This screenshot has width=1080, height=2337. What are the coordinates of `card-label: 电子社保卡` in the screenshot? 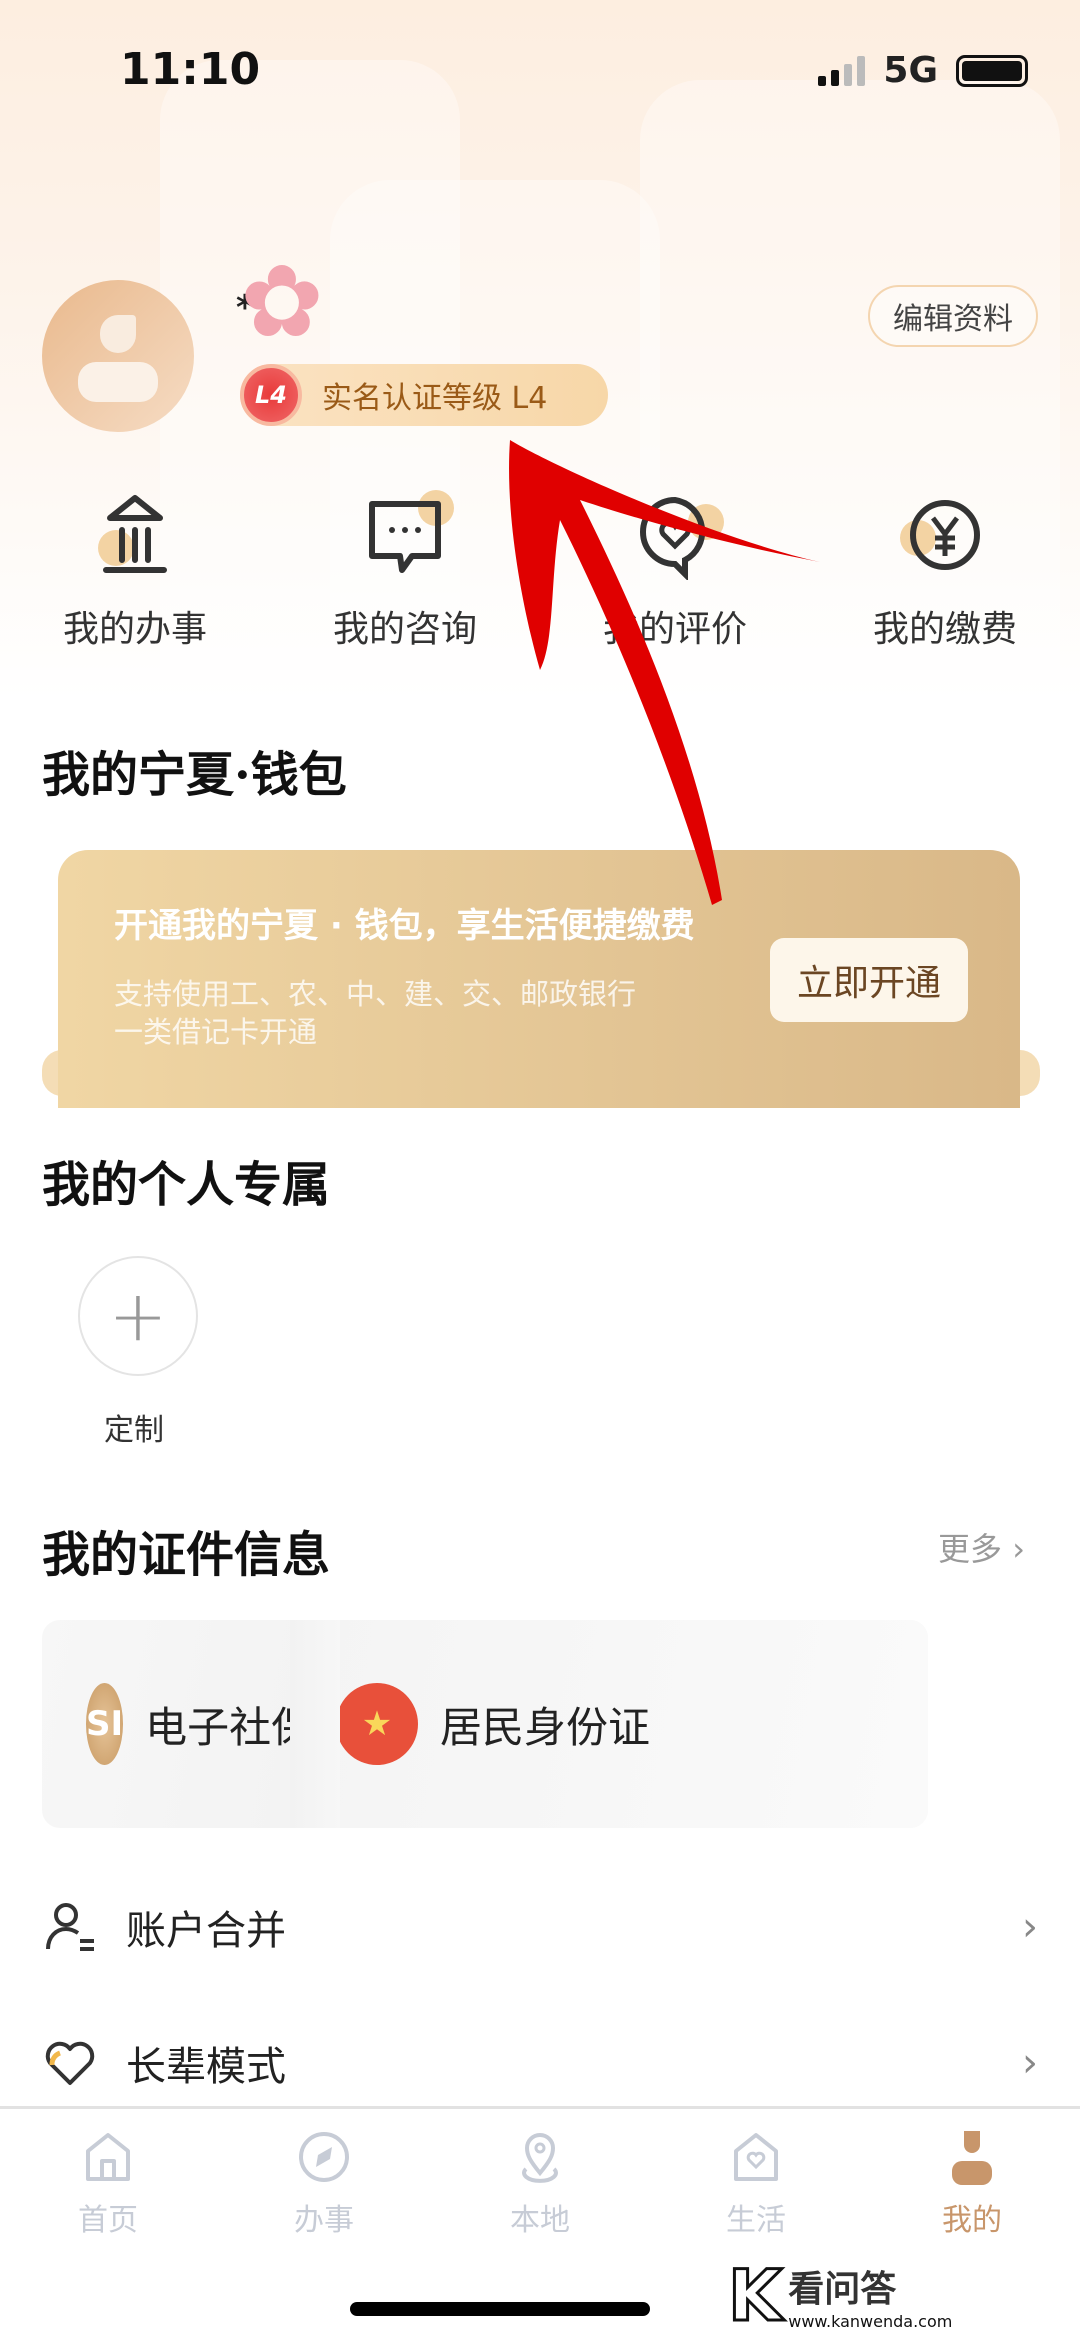 It's located at (218, 1727).